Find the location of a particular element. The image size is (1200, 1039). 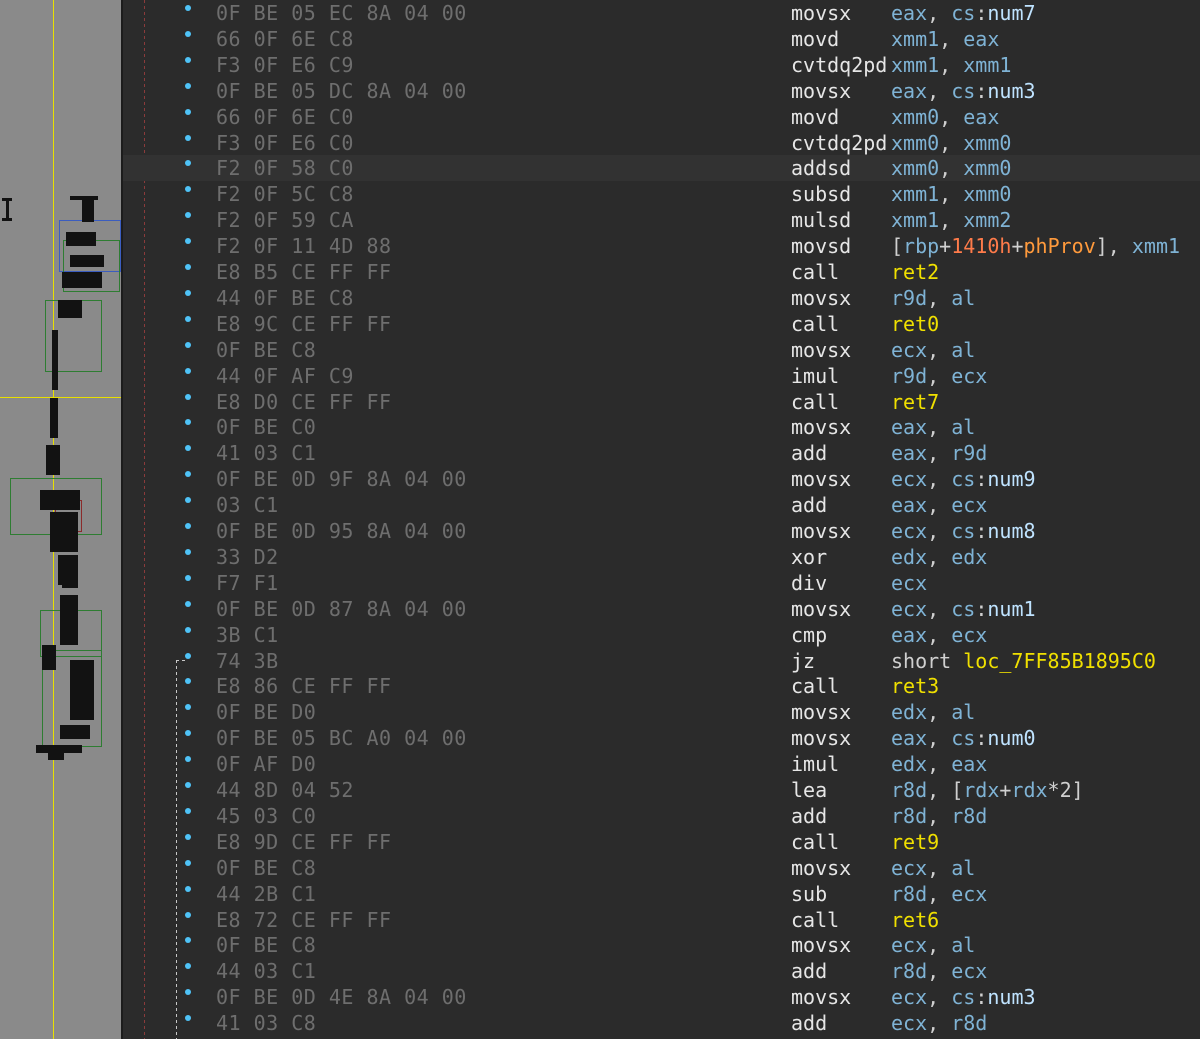

operand-fn: ret2 is located at coordinates (915, 272).